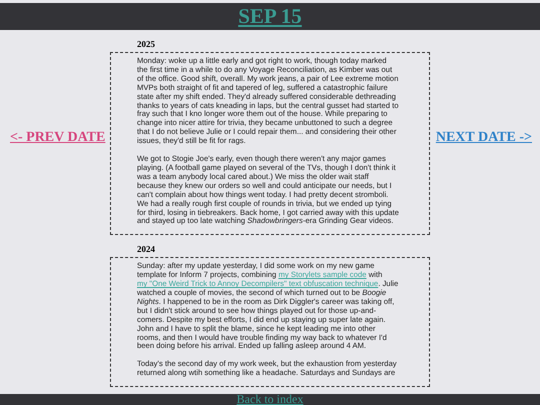 Image resolution: width=540 pixels, height=405 pixels. Describe the element at coordinates (270, 399) in the screenshot. I see `back-to-index-link: Back to index` at that location.